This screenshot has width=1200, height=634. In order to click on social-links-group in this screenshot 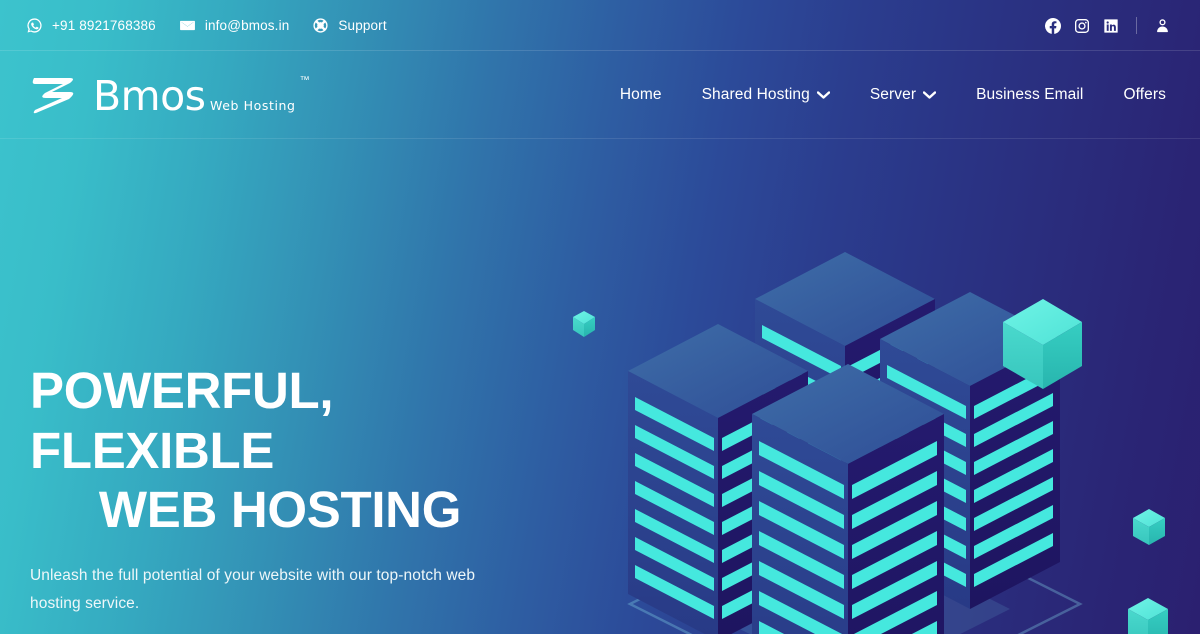, I will do `click(1107, 26)`.